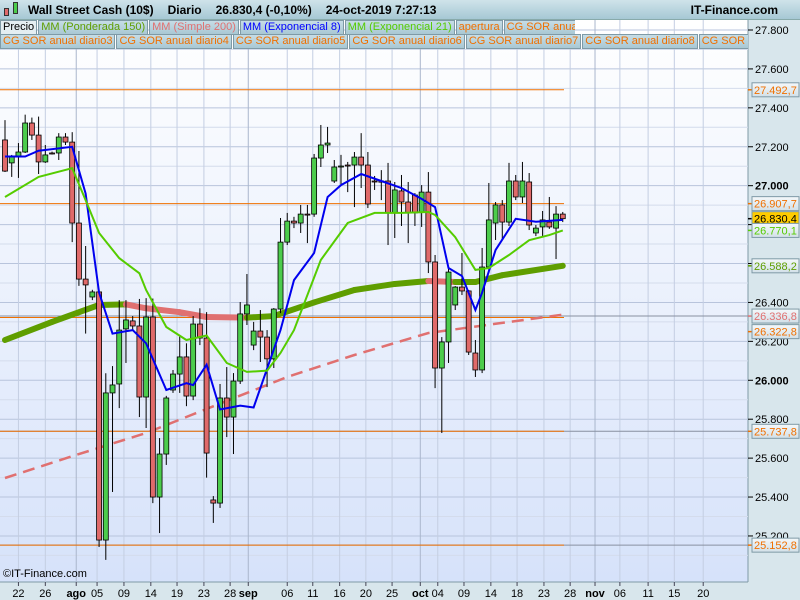 The width and height of the screenshot is (800, 600). I want to click on x-tick-label: 09, so click(124, 594).